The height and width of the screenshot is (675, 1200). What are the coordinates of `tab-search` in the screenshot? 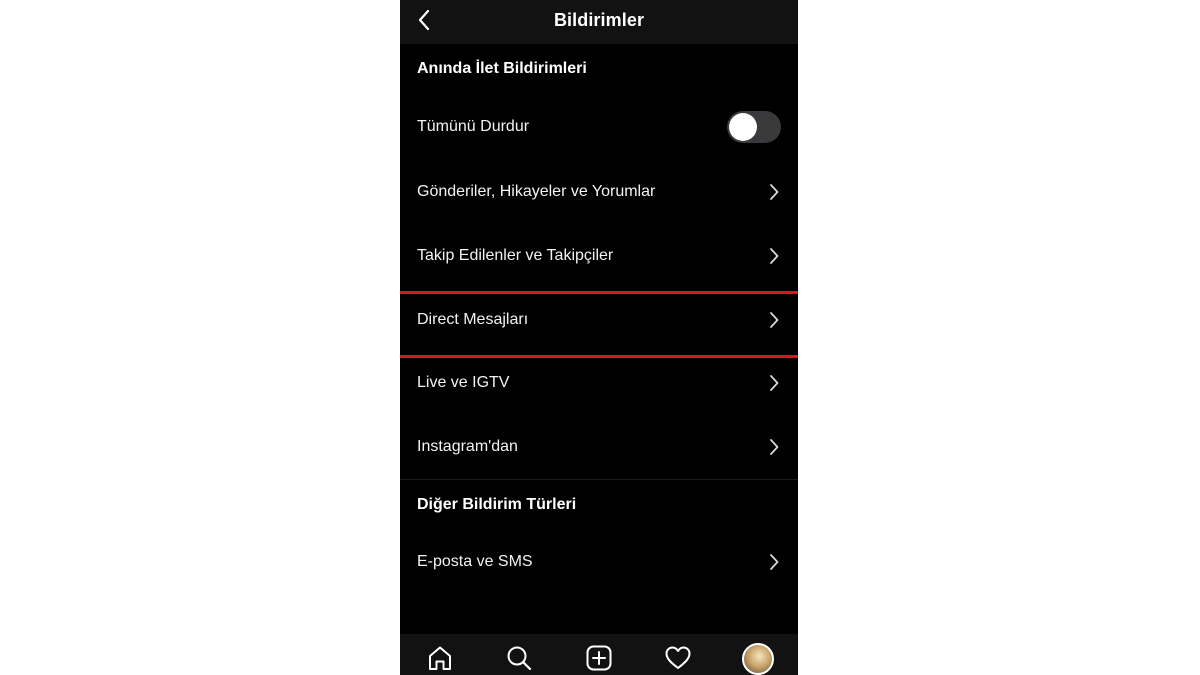 It's located at (519, 659).